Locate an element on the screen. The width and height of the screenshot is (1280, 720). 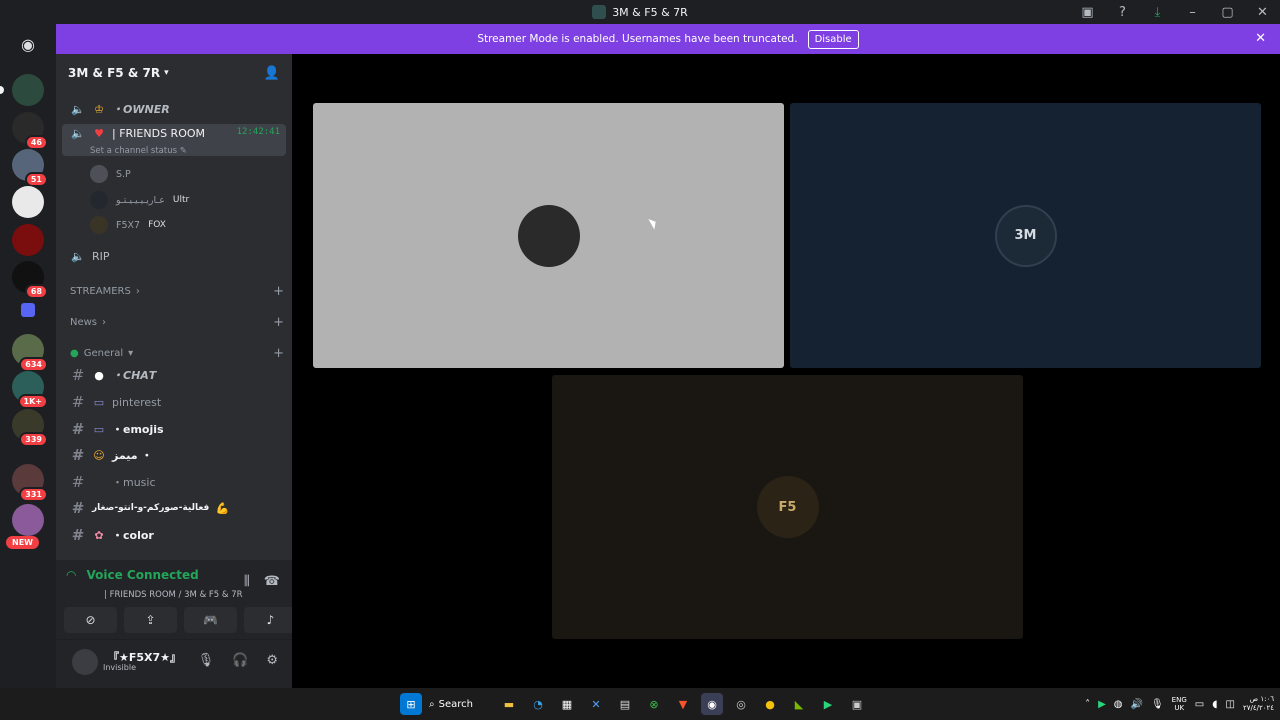
server-icon-10: 331 is located at coordinates (30, 483).